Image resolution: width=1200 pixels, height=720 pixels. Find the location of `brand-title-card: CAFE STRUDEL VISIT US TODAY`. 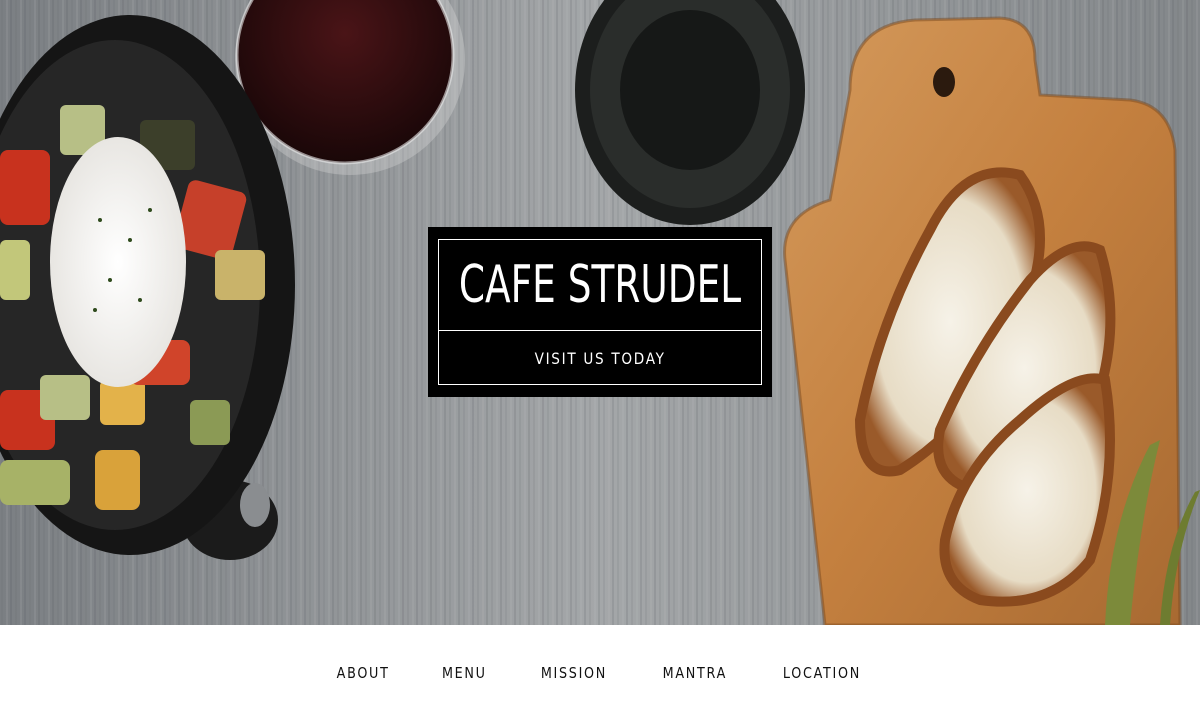

brand-title-card: CAFE STRUDEL VISIT US TODAY is located at coordinates (600, 312).